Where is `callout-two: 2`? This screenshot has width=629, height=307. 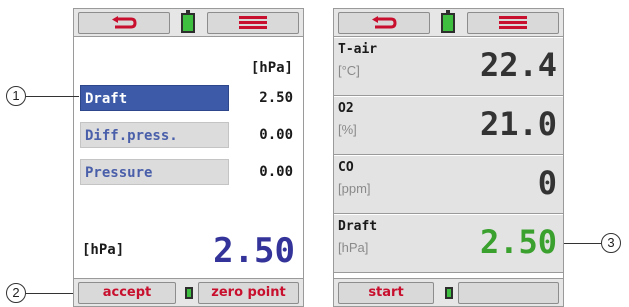 callout-two: 2 is located at coordinates (16, 293).